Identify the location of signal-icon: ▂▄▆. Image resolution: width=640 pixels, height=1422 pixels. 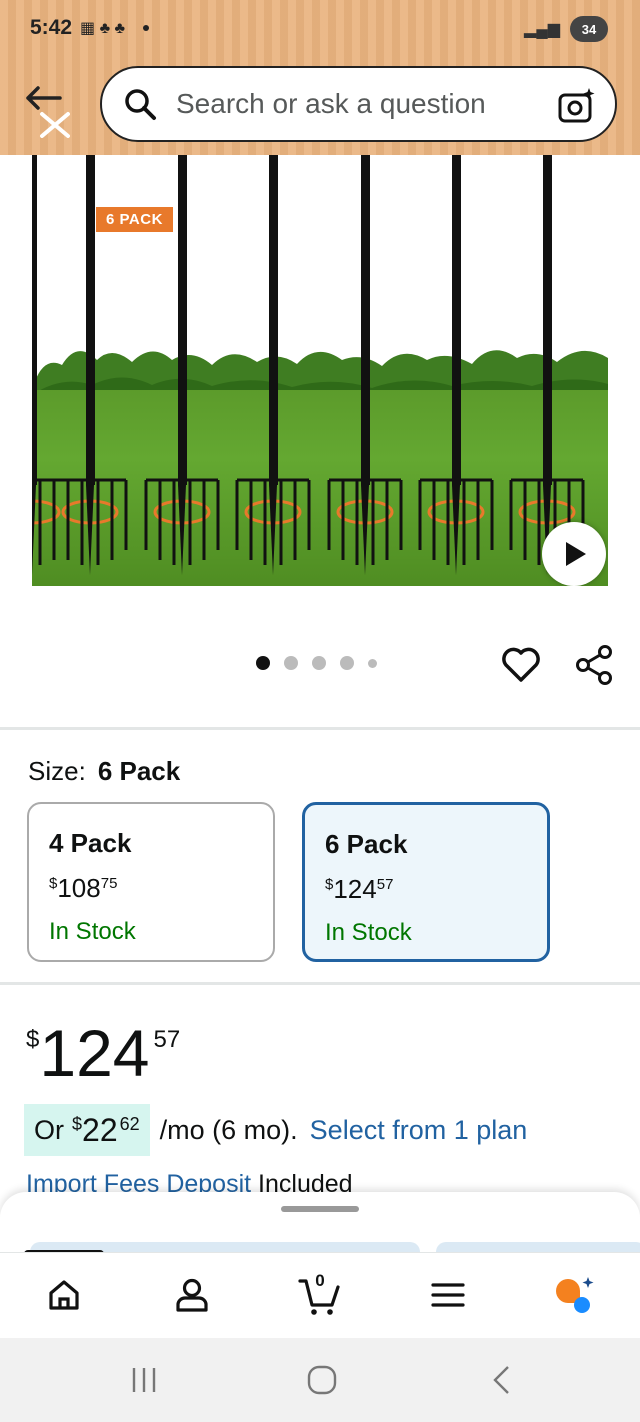
(542, 29).